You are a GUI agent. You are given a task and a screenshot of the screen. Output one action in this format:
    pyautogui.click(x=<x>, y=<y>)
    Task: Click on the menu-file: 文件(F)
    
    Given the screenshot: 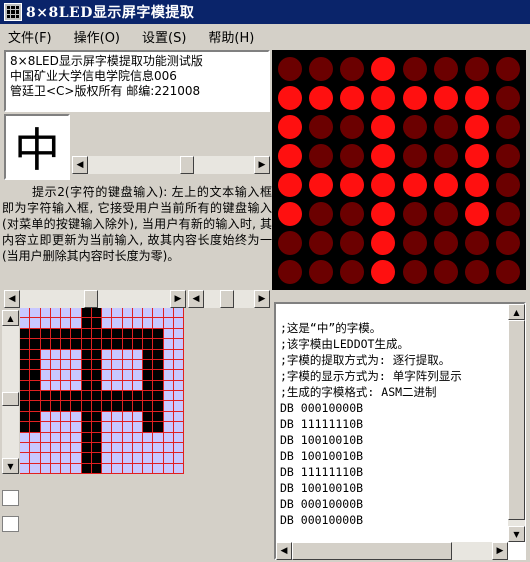 What is the action you would take?
    pyautogui.click(x=30, y=36)
    